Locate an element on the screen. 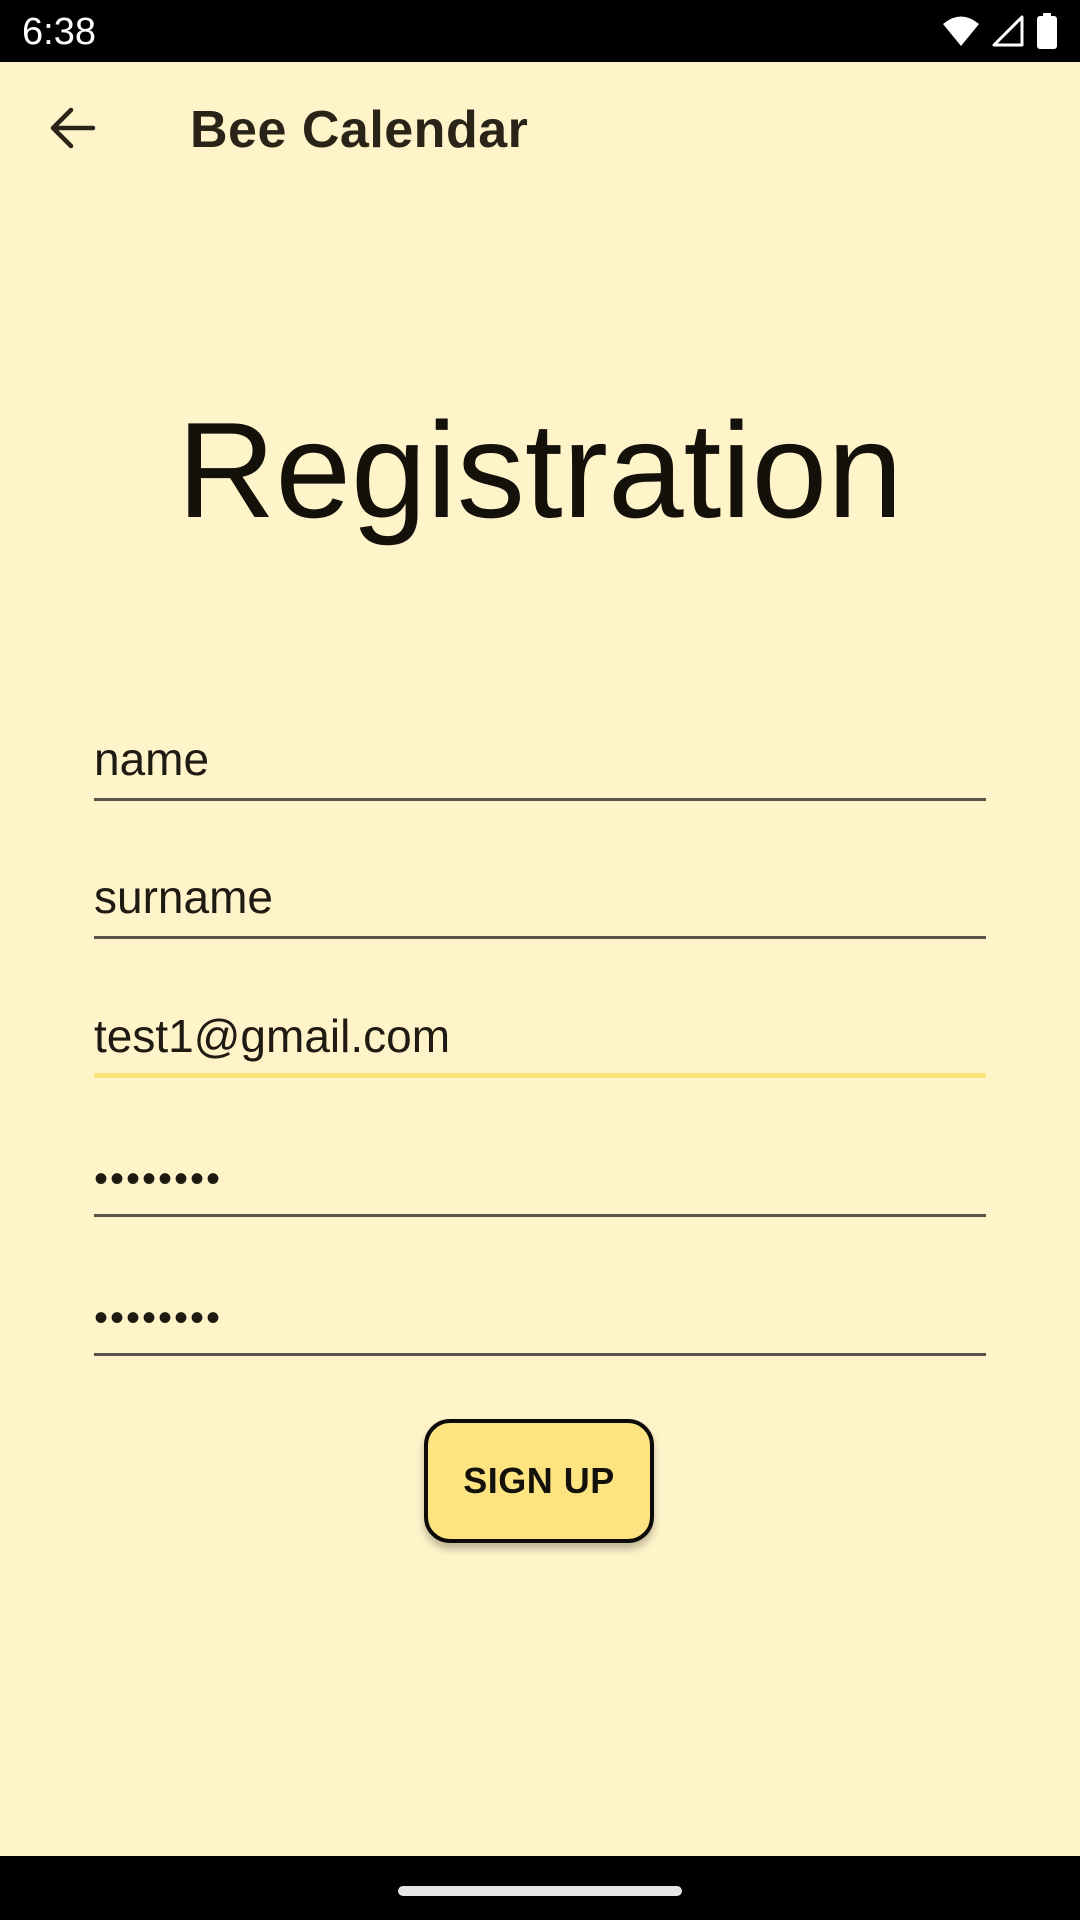 The width and height of the screenshot is (1080, 1920). surname-field-underline is located at coordinates (540, 937).